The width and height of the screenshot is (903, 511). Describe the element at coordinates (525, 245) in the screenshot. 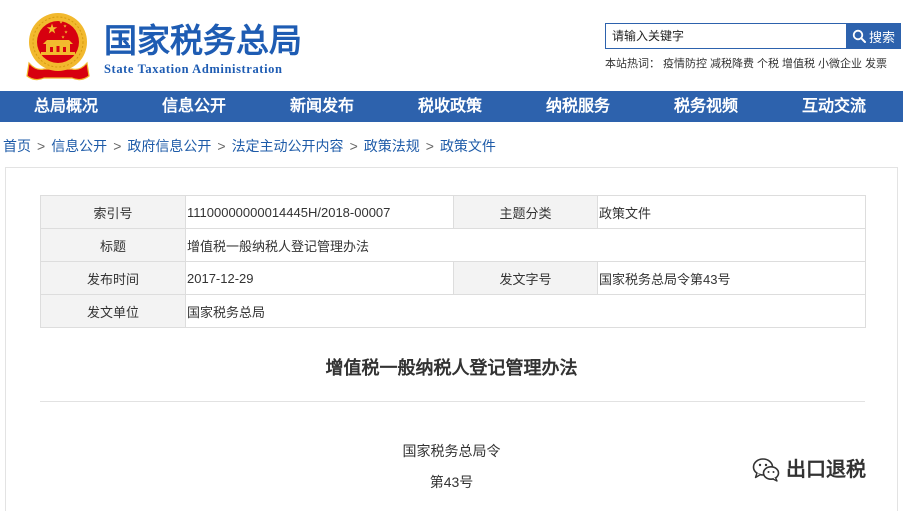

I see `info-value-title: 增值税一般纳税人登记管理办法` at that location.